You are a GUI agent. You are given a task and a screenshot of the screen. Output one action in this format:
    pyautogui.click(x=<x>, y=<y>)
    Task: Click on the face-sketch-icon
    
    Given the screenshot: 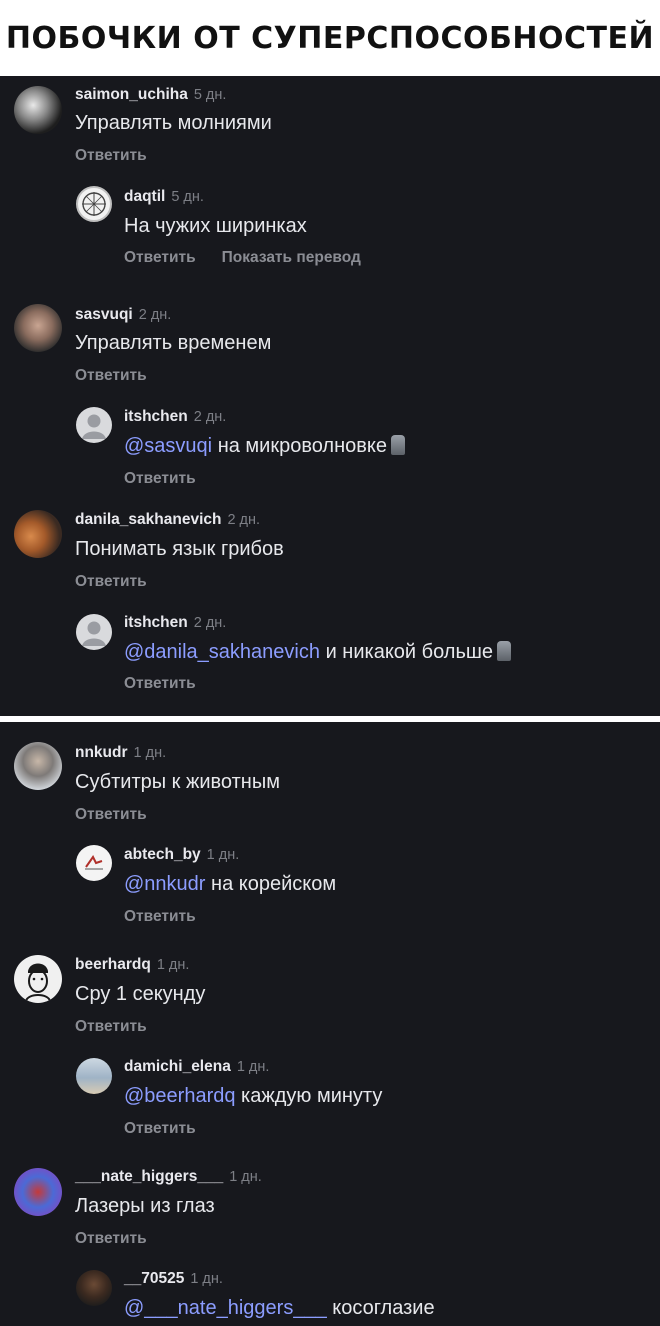 What is the action you would take?
    pyautogui.click(x=38, y=982)
    